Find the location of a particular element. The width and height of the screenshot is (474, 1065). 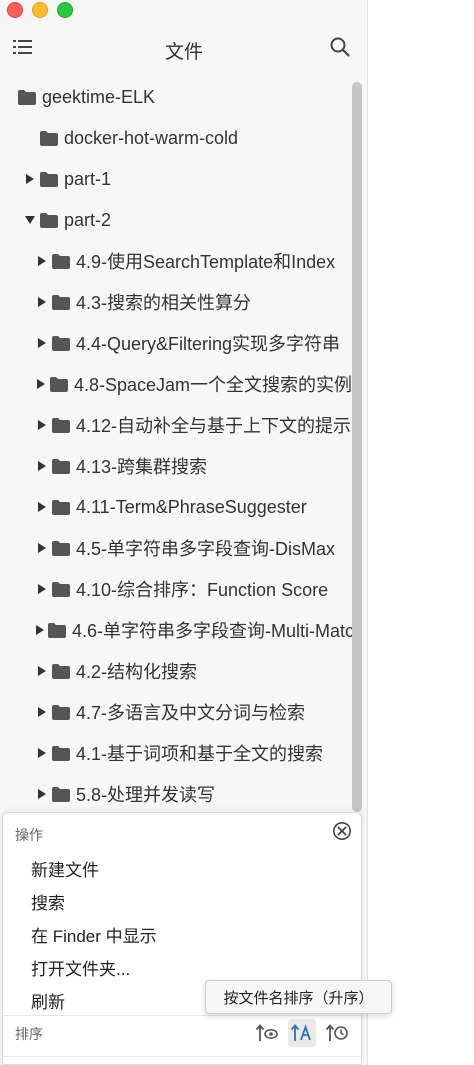

tree-item: 4.9-使用SearchTemplate和Index is located at coordinates (176, 261).